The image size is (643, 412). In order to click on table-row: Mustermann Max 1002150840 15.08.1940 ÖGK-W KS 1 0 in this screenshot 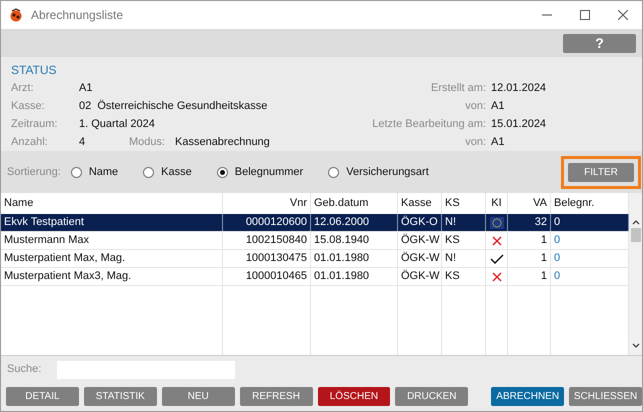, I will do `click(315, 241)`.